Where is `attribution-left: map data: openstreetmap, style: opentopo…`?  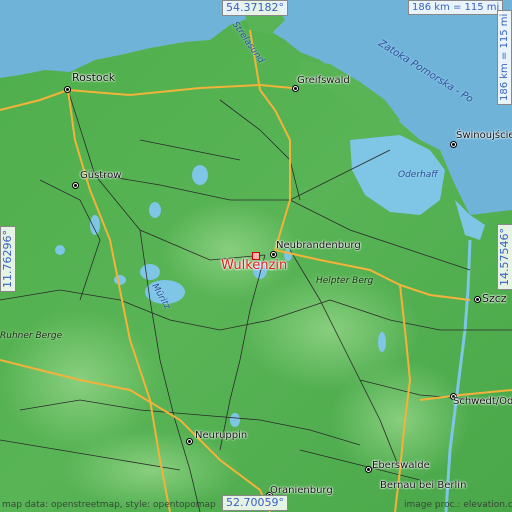
attribution-left: map data: openstreetmap, style: opentopo… is located at coordinates (109, 505).